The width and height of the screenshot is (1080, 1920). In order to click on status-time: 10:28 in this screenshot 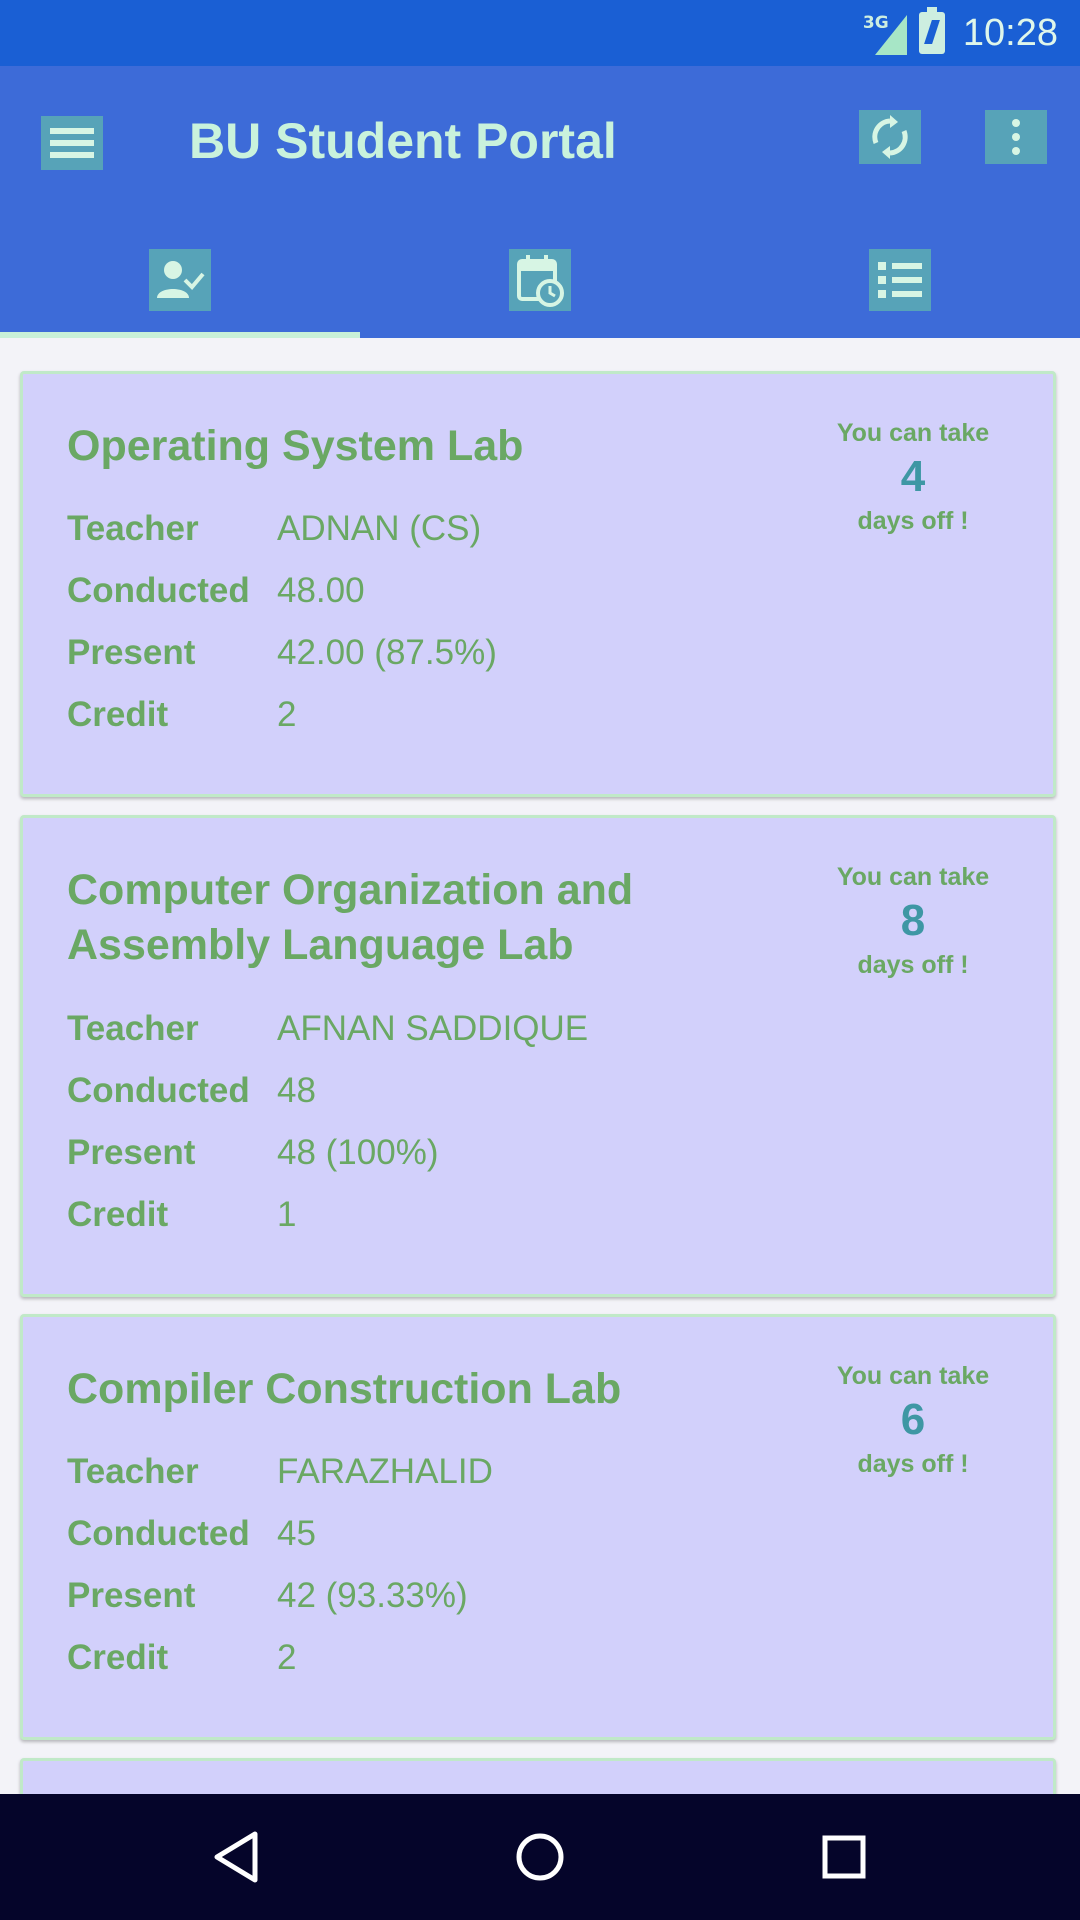, I will do `click(1010, 32)`.